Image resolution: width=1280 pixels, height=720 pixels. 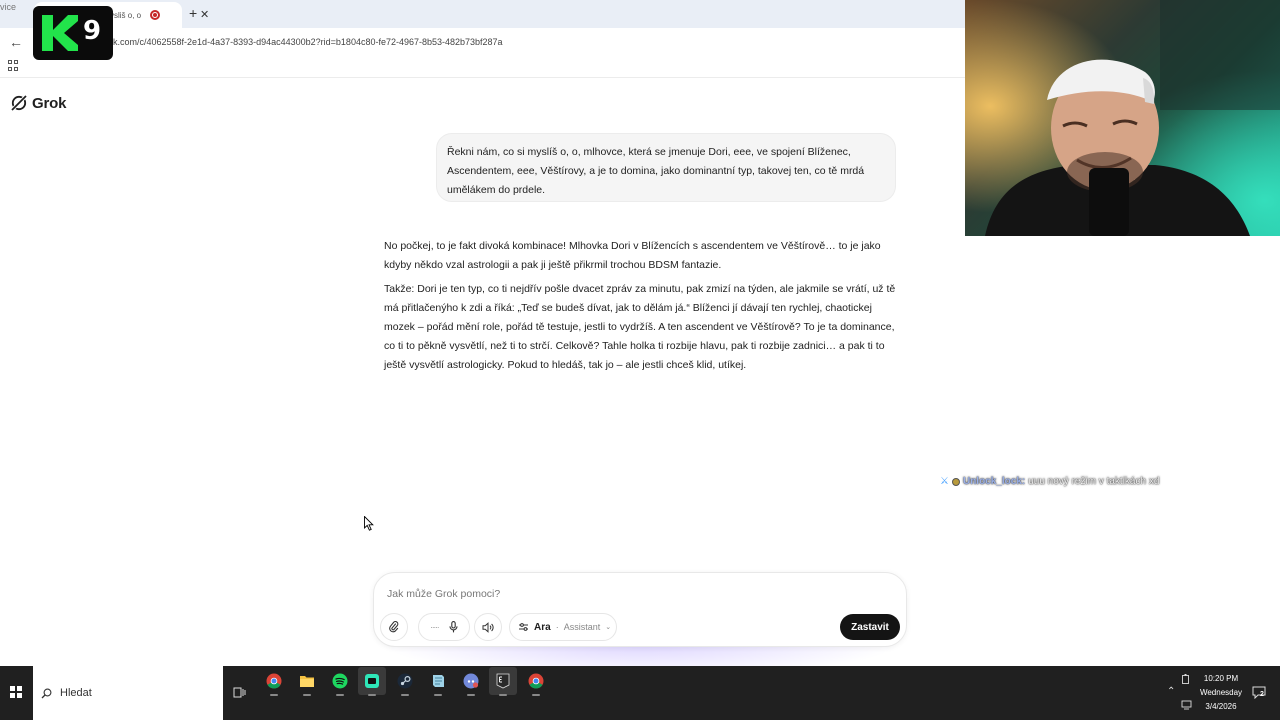 What do you see at coordinates (405, 681) in the screenshot?
I see `steam-icon` at bounding box center [405, 681].